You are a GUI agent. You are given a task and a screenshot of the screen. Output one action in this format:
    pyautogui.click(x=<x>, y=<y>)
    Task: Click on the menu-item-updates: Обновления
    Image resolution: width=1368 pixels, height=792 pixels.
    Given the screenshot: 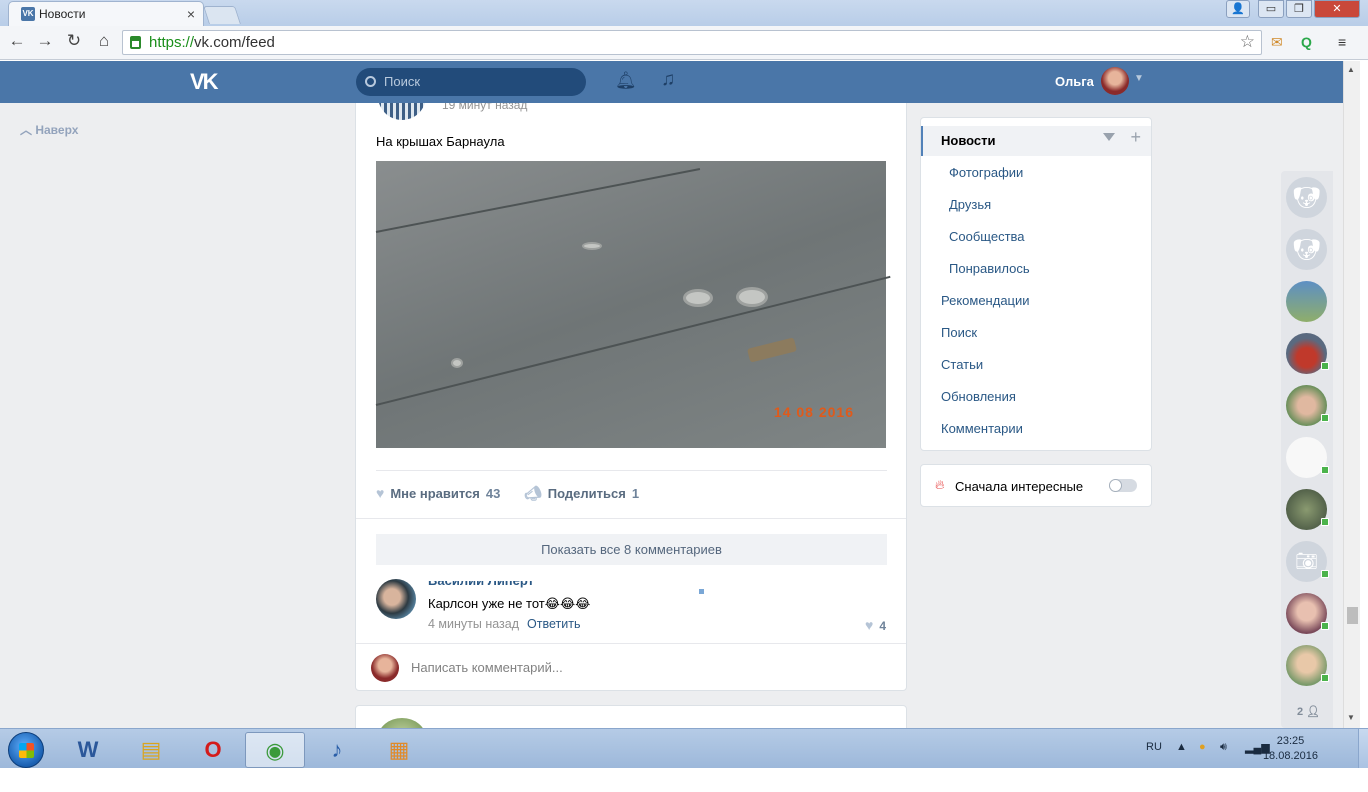 What is the action you would take?
    pyautogui.click(x=978, y=396)
    